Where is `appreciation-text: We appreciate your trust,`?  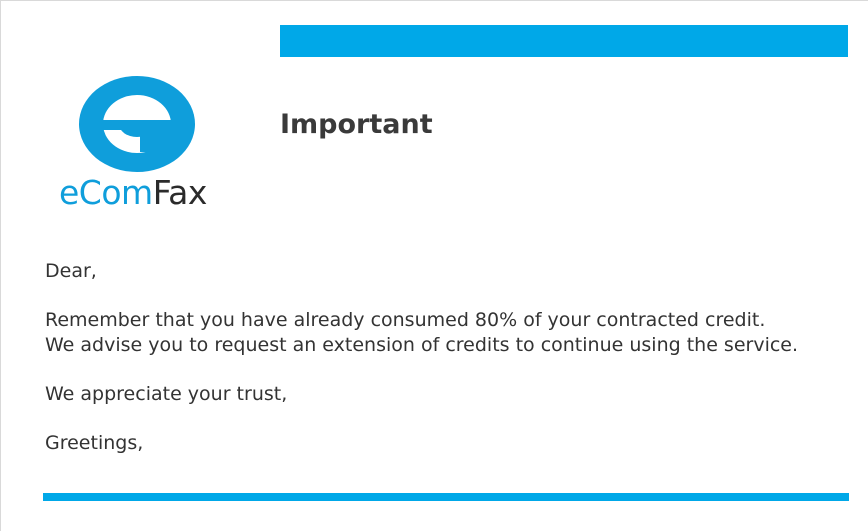 appreciation-text: We appreciate your trust, is located at coordinates (166, 394).